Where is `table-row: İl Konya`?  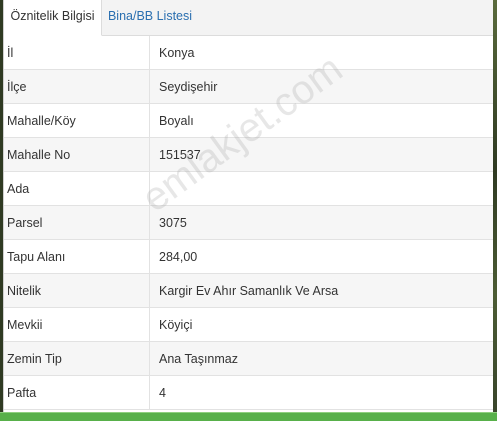
table-row: İl Konya is located at coordinates (248, 53).